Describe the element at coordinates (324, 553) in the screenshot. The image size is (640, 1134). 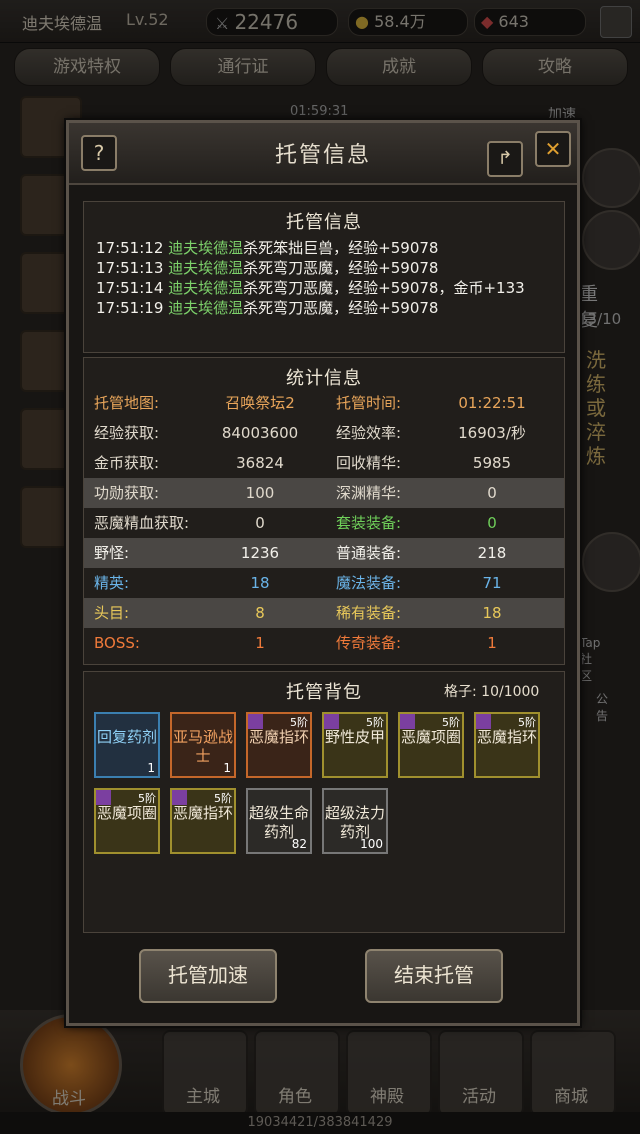
I see `stats-row: 野怪: 1236 普通装备: 218` at that location.